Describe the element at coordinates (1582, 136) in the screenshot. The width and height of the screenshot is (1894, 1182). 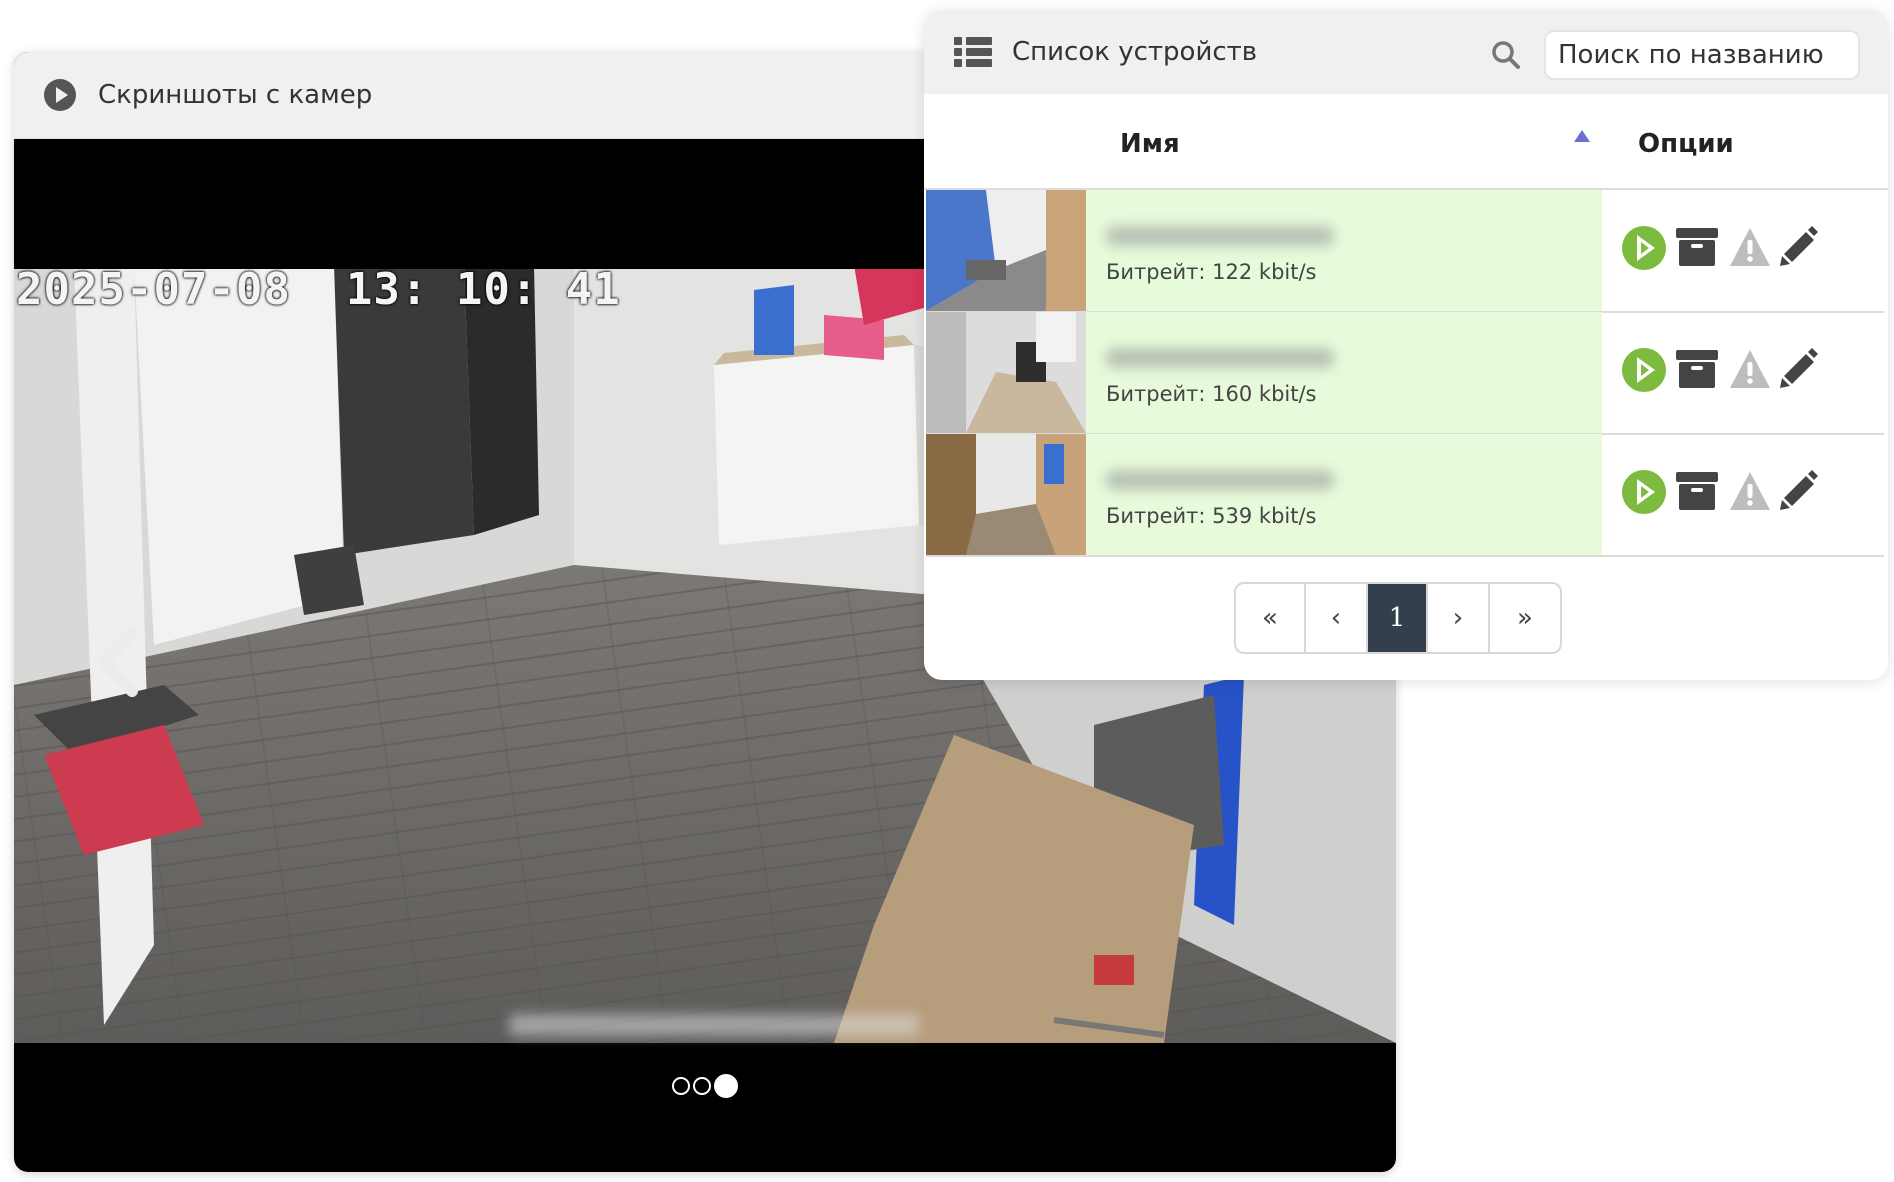
I see `sort-ascending-icon` at that location.